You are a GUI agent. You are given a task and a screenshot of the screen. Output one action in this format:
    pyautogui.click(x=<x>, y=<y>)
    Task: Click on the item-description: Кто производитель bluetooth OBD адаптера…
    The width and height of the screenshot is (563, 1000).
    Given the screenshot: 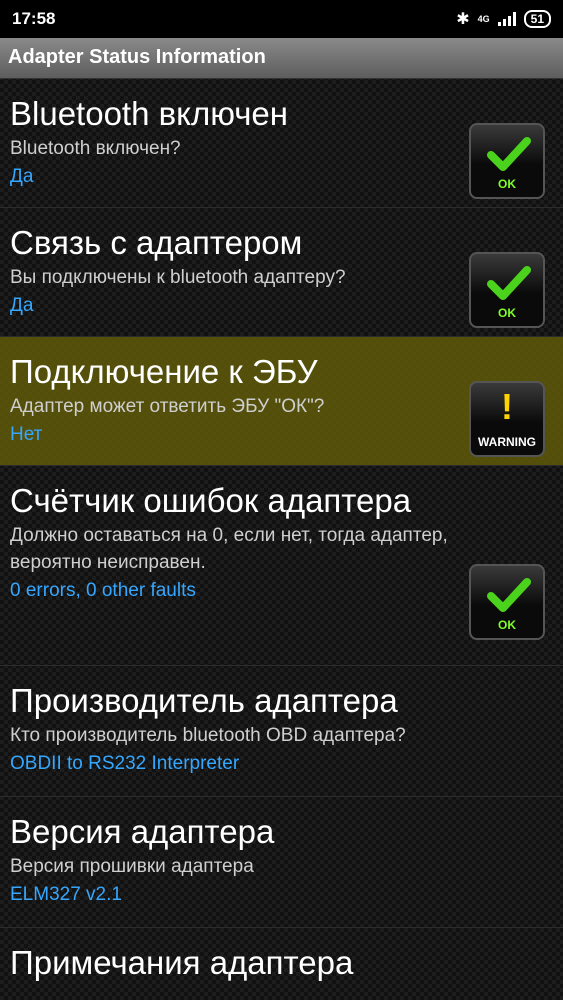 What is the action you would take?
    pyautogui.click(x=208, y=735)
    